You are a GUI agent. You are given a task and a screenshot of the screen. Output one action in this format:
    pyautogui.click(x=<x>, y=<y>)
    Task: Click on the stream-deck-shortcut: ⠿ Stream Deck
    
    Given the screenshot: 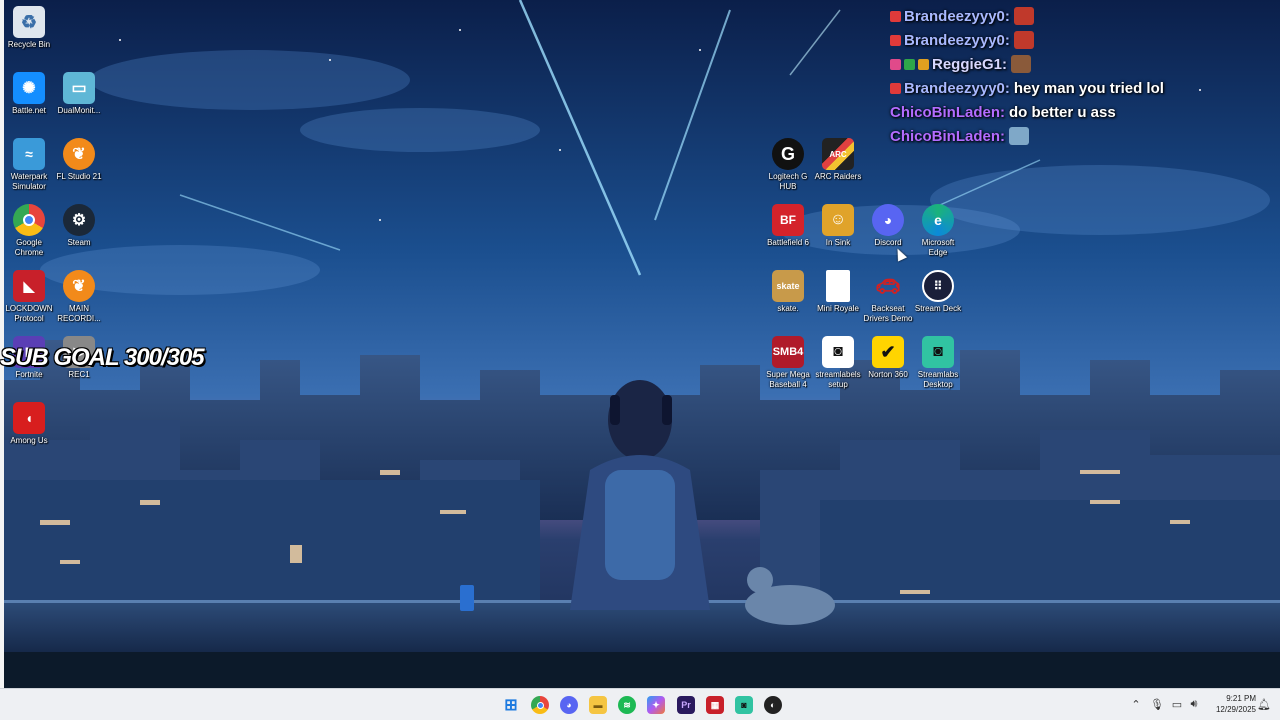 What is the action you would take?
    pyautogui.click(x=938, y=292)
    